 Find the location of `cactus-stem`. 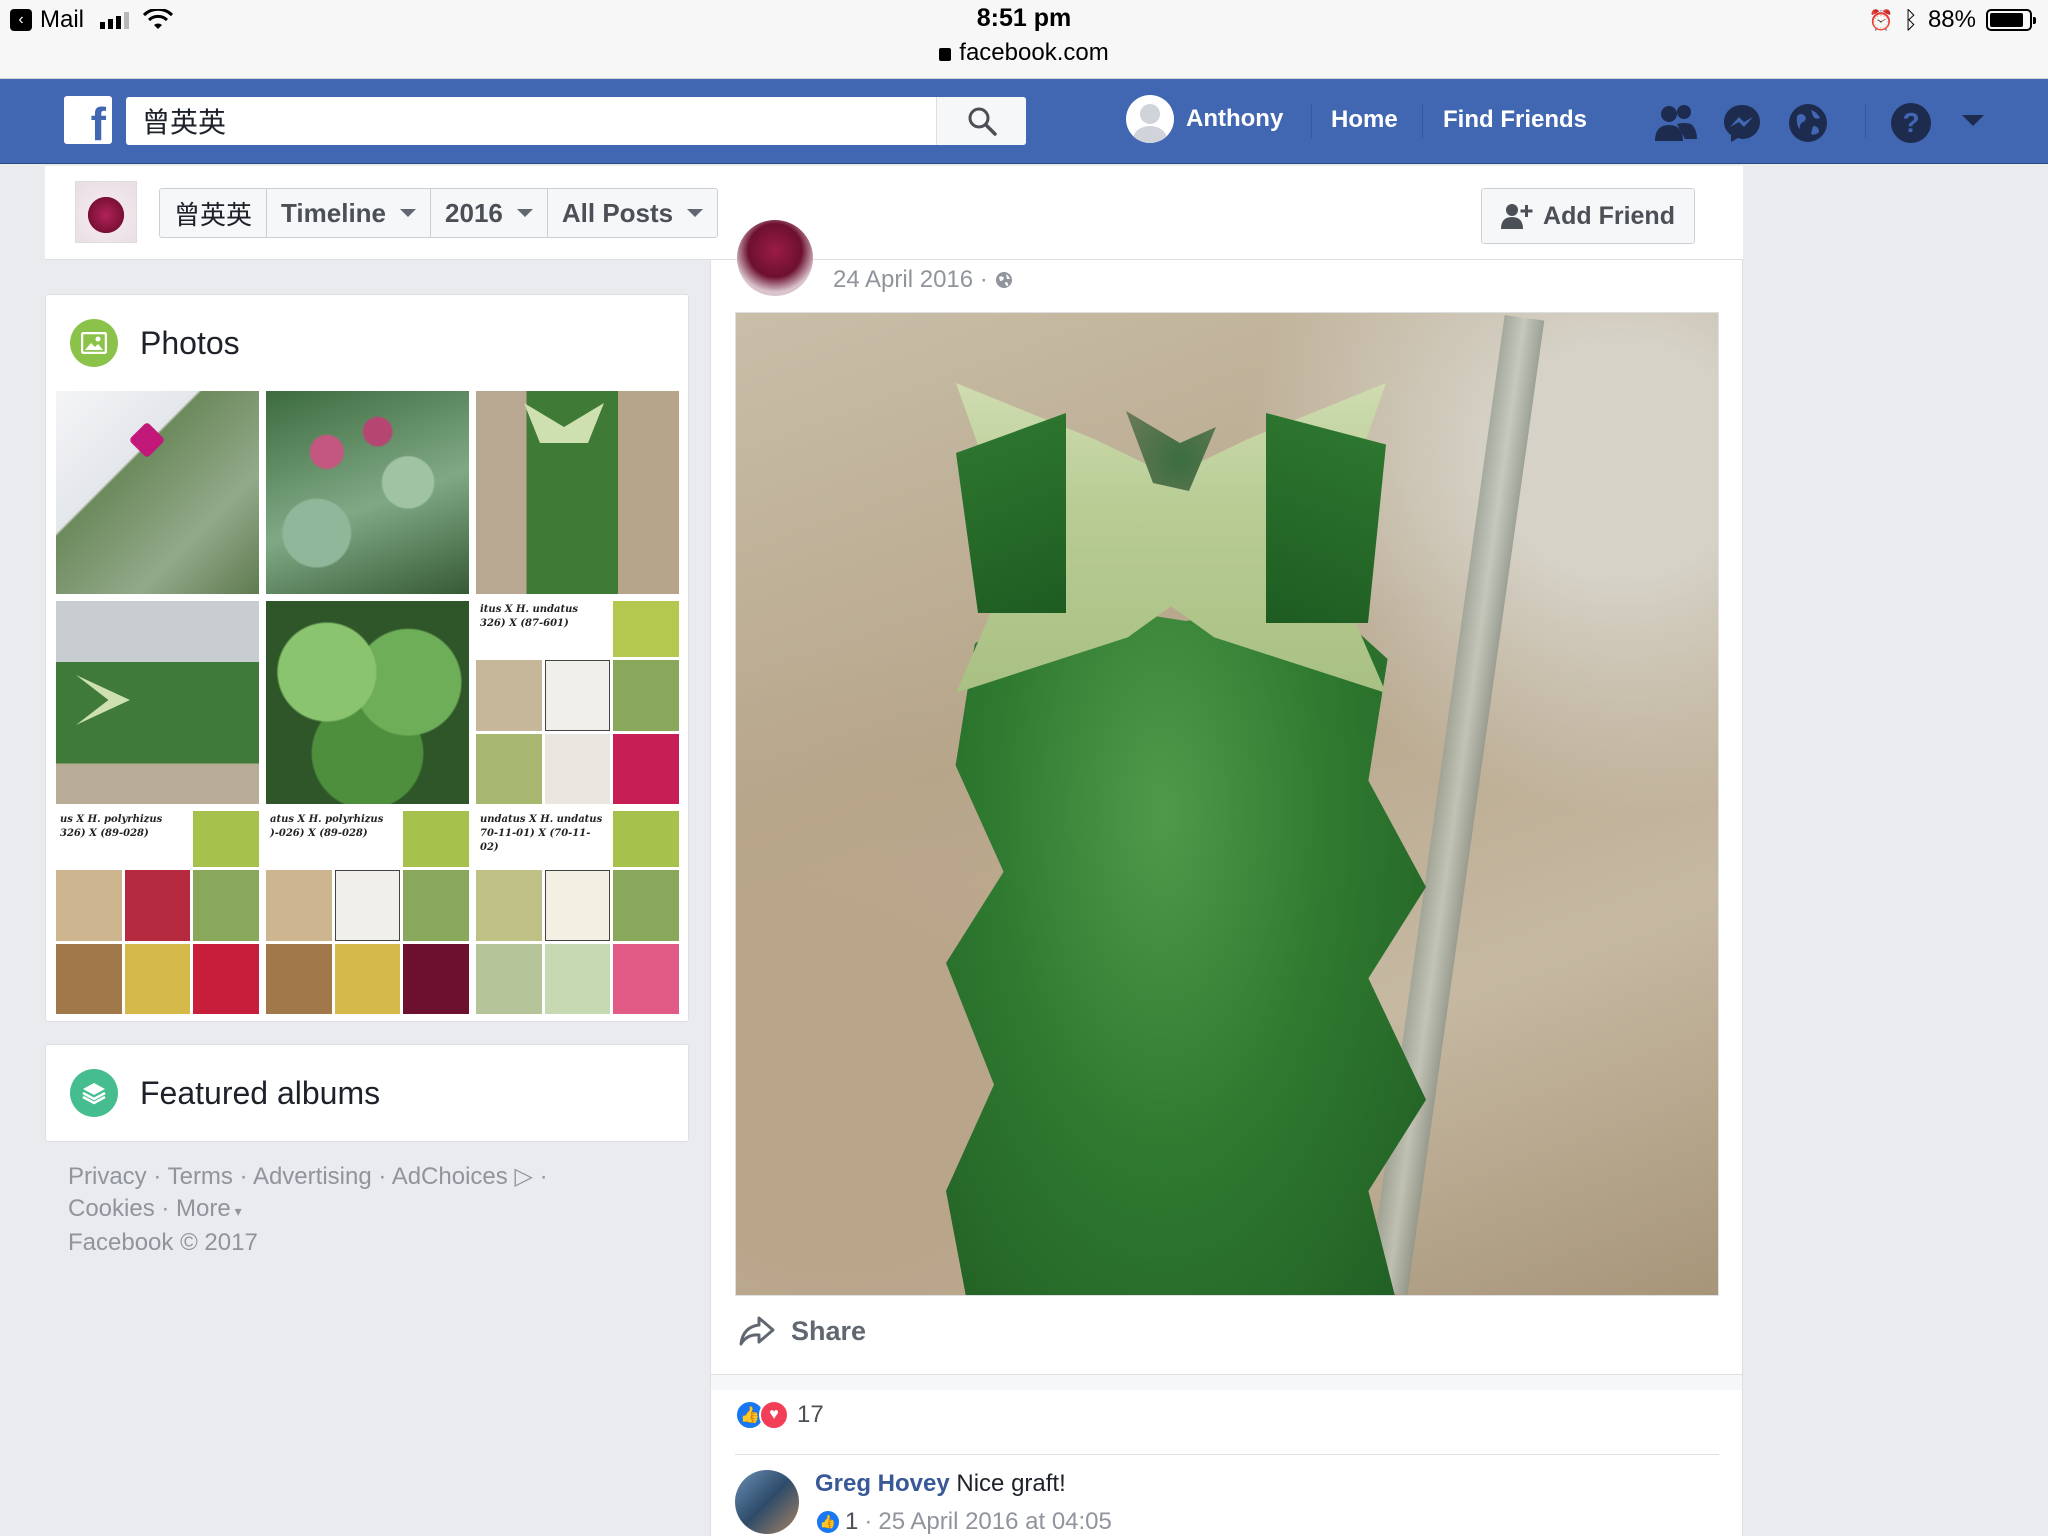

cactus-stem is located at coordinates (1186, 946).